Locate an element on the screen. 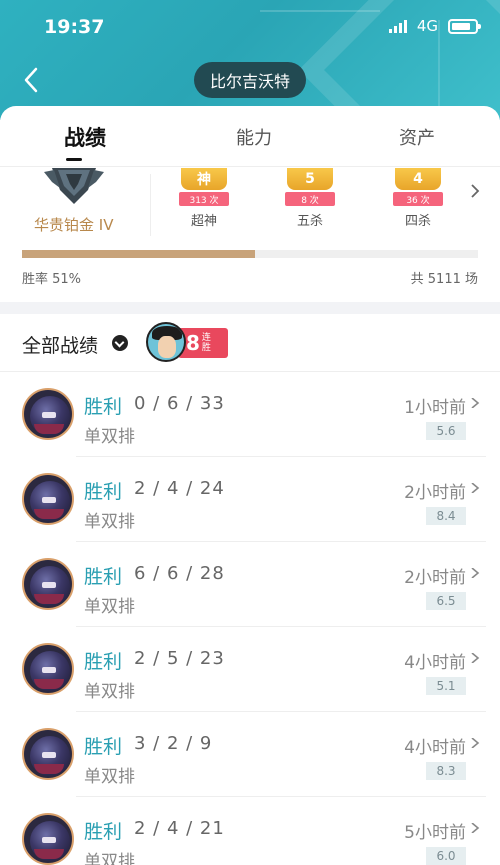 The height and width of the screenshot is (865, 500). match-score: 5.1 is located at coordinates (446, 686).